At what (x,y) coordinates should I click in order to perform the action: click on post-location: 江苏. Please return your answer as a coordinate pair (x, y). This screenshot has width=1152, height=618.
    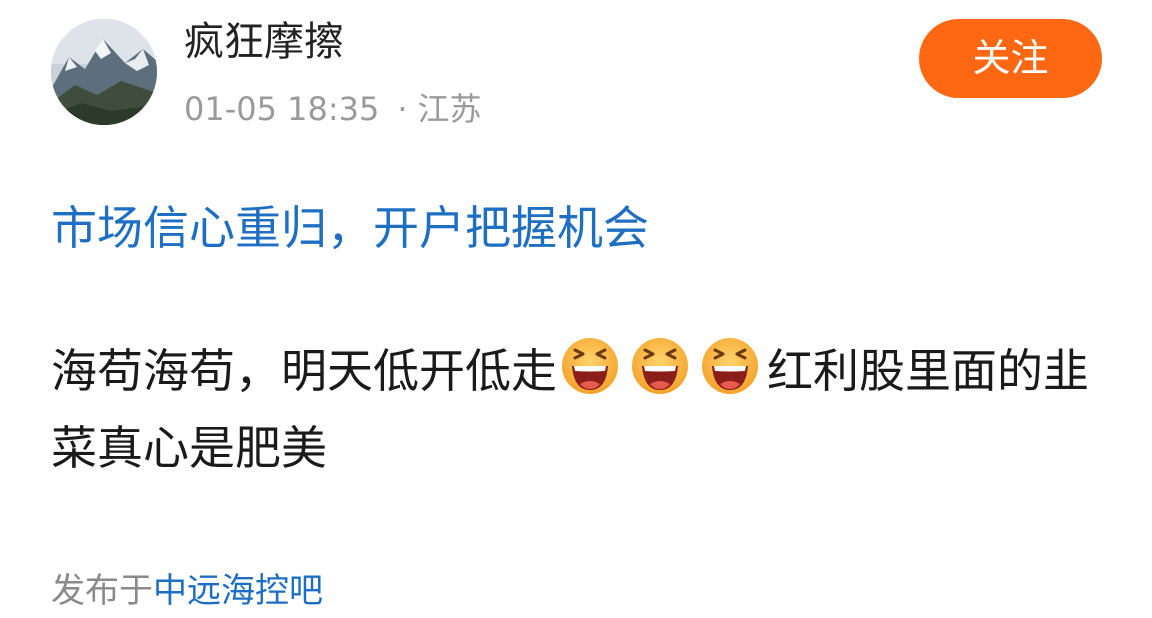
    Looking at the image, I should click on (449, 109).